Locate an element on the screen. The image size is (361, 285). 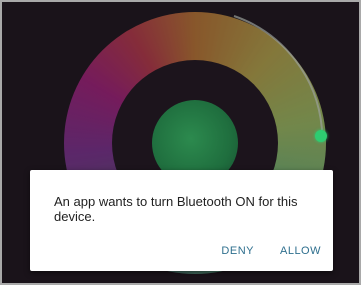
allow-button: ALLOW is located at coordinates (300, 251).